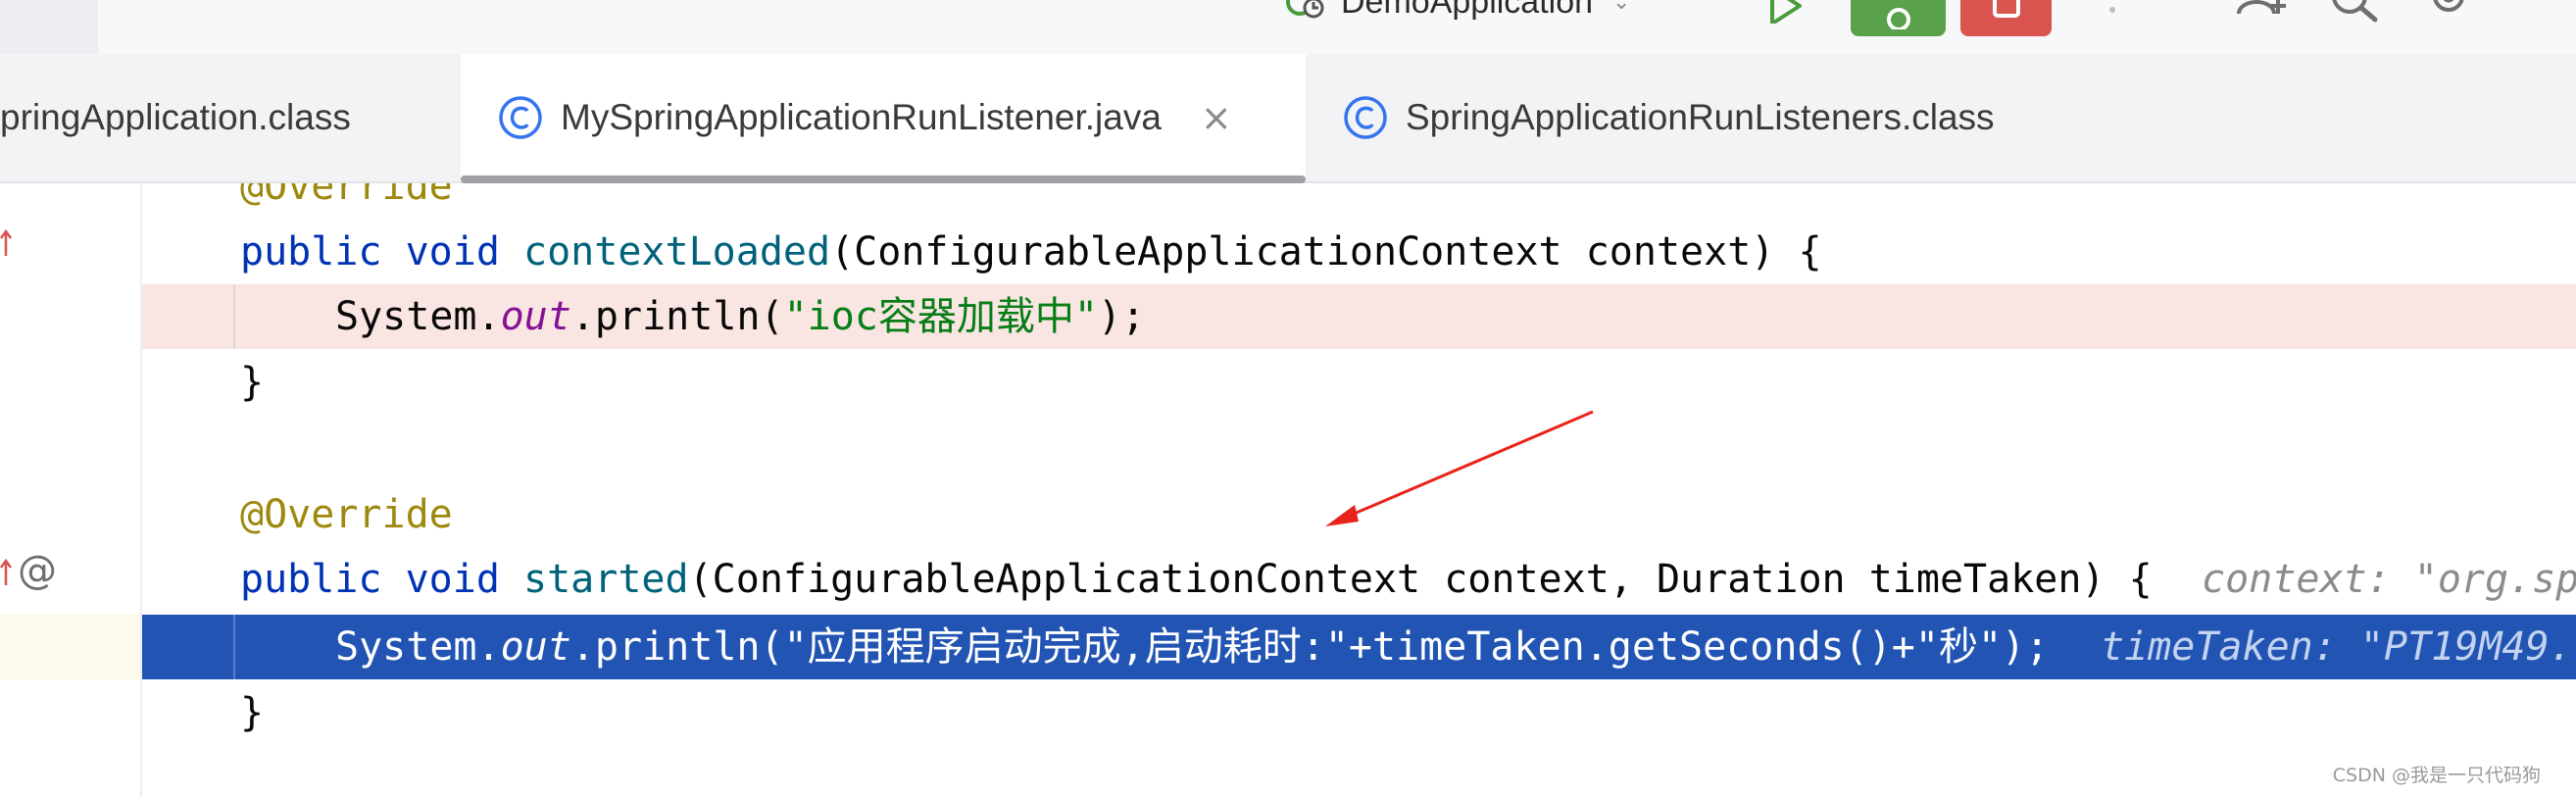 This screenshot has width=2576, height=797. Describe the element at coordinates (1459, 468) in the screenshot. I see `red-arrow-annotation` at that location.